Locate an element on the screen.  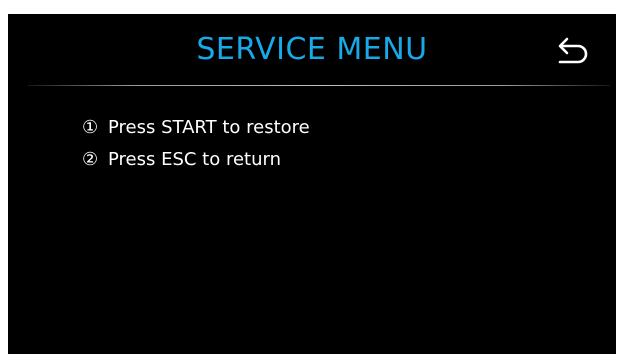
step-text: Press START to restore is located at coordinates (209, 127).